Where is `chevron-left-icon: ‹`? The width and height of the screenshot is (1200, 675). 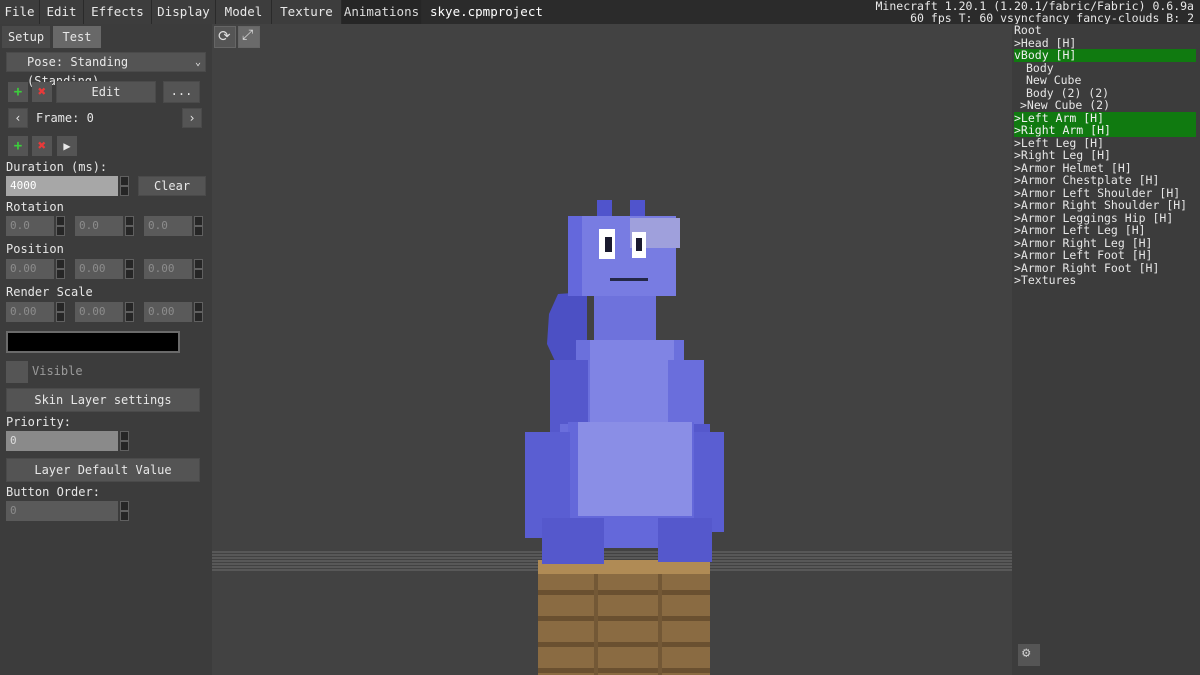 chevron-left-icon: ‹ is located at coordinates (18, 118).